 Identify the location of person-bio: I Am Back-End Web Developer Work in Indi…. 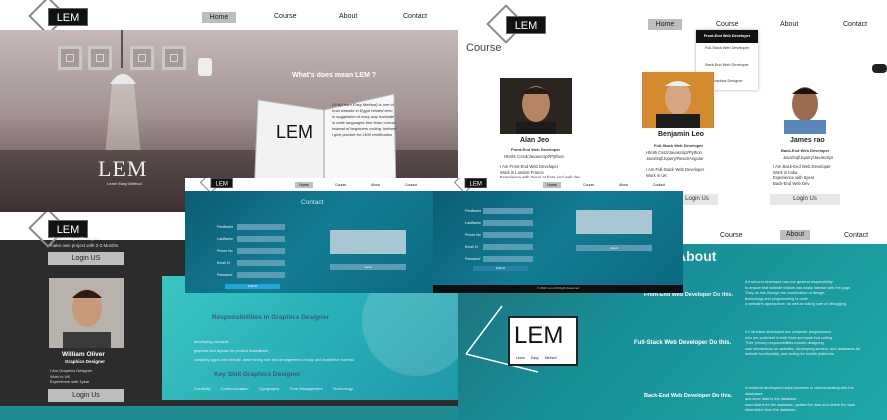
(802, 175).